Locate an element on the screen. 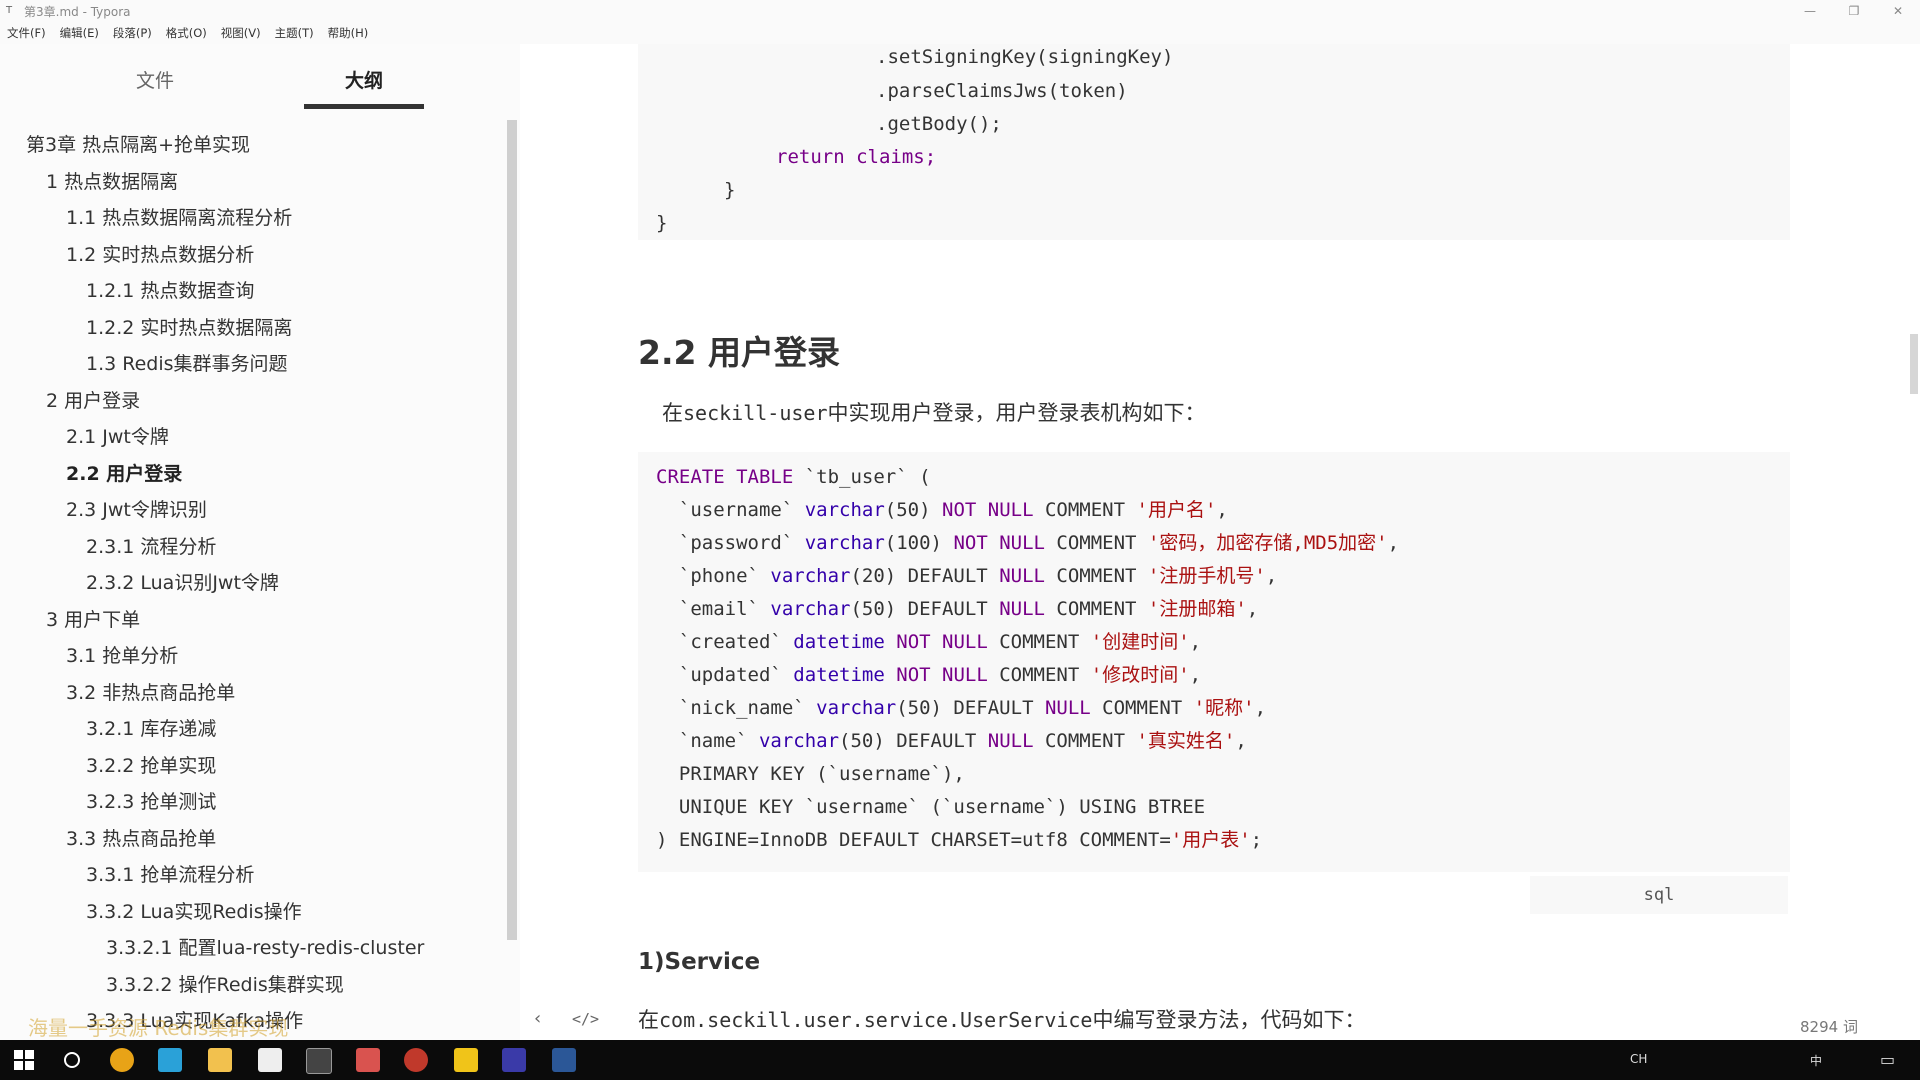 The width and height of the screenshot is (1920, 1080). service-text: 在 is located at coordinates (648, 1020).